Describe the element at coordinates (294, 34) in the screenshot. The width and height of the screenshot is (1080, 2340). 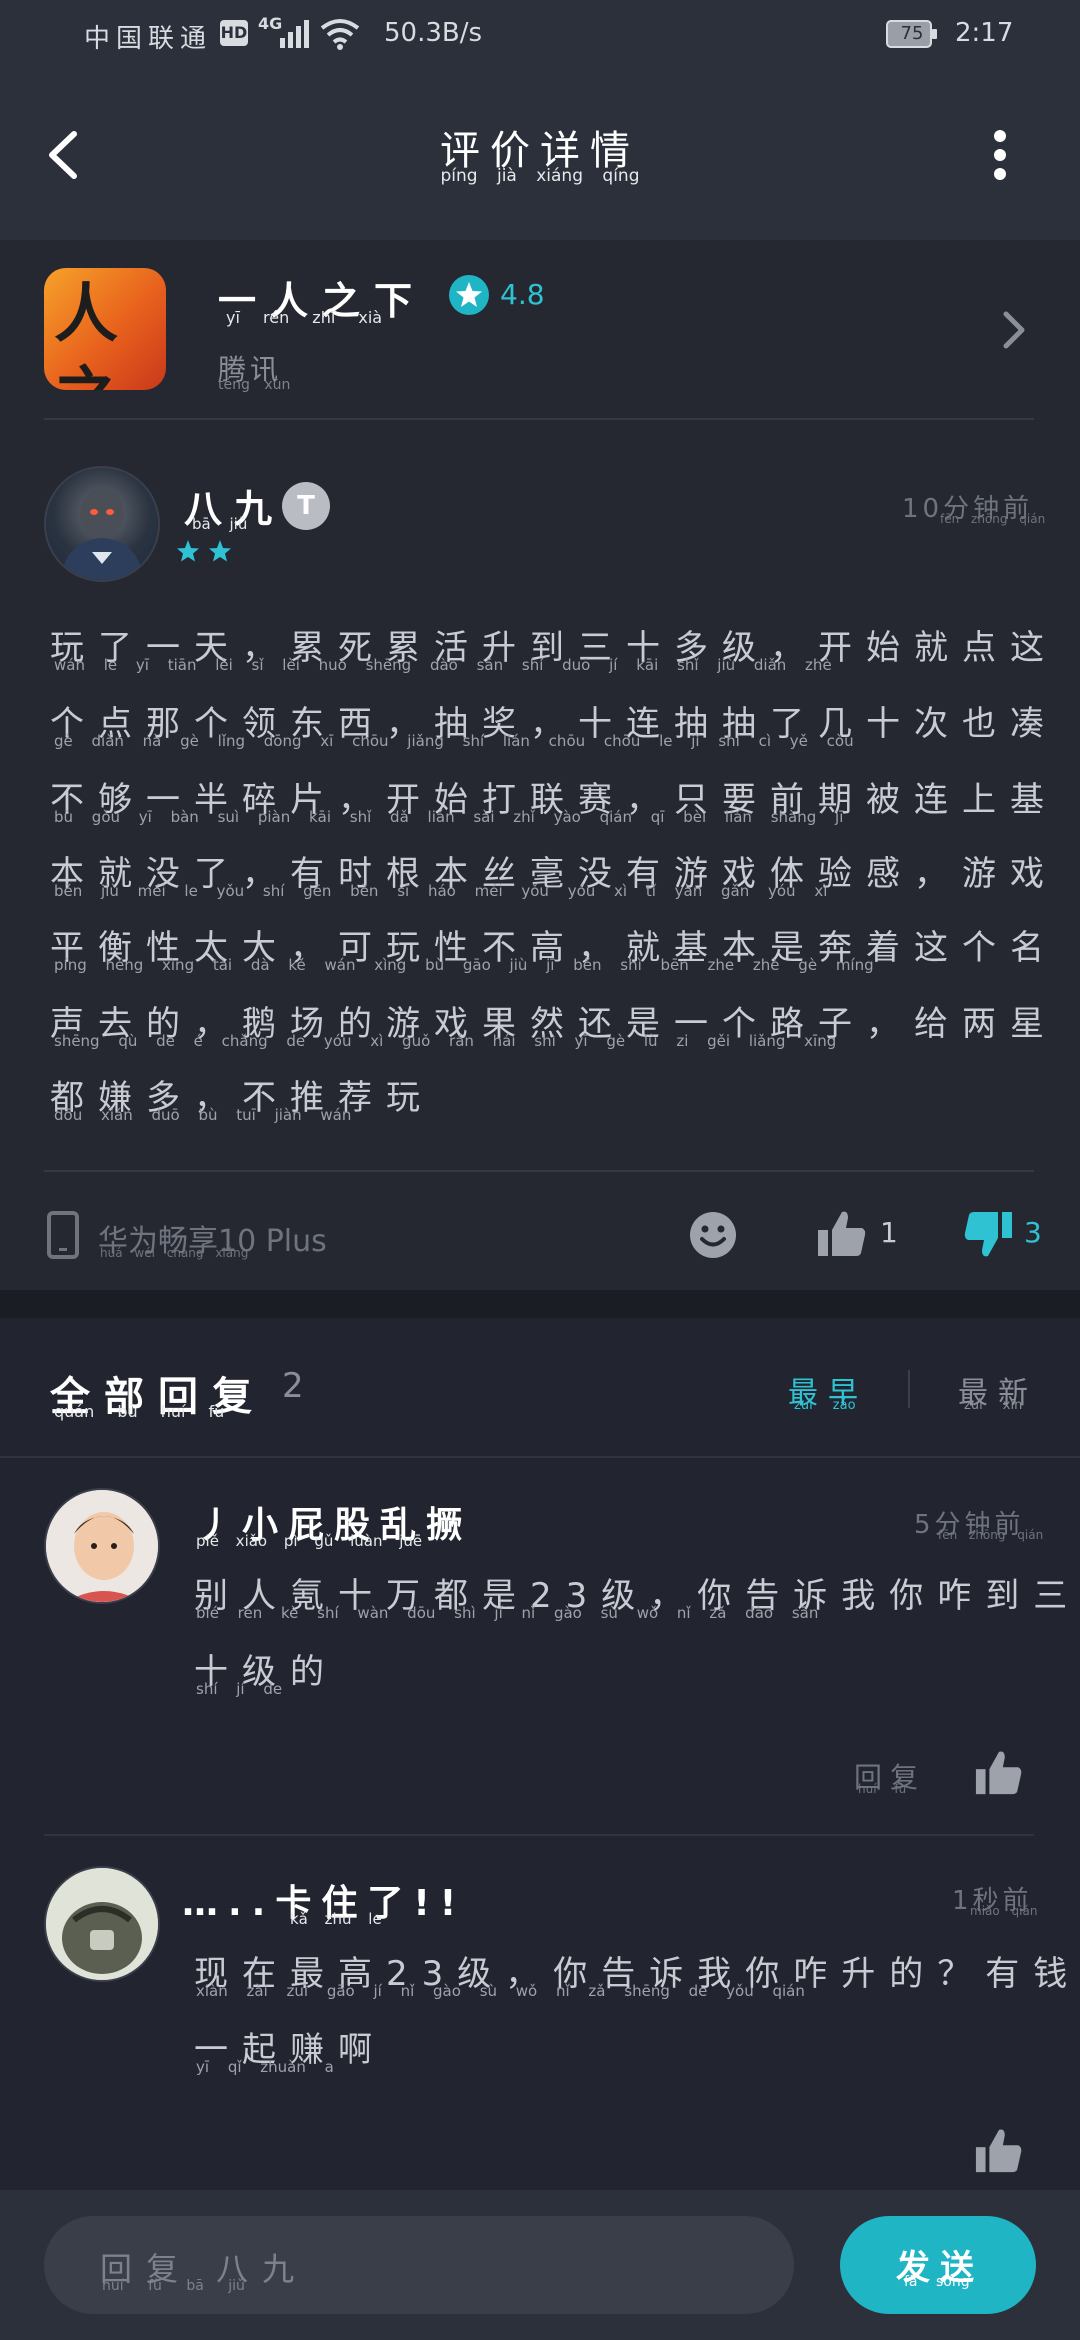
I see `signal-icon` at that location.